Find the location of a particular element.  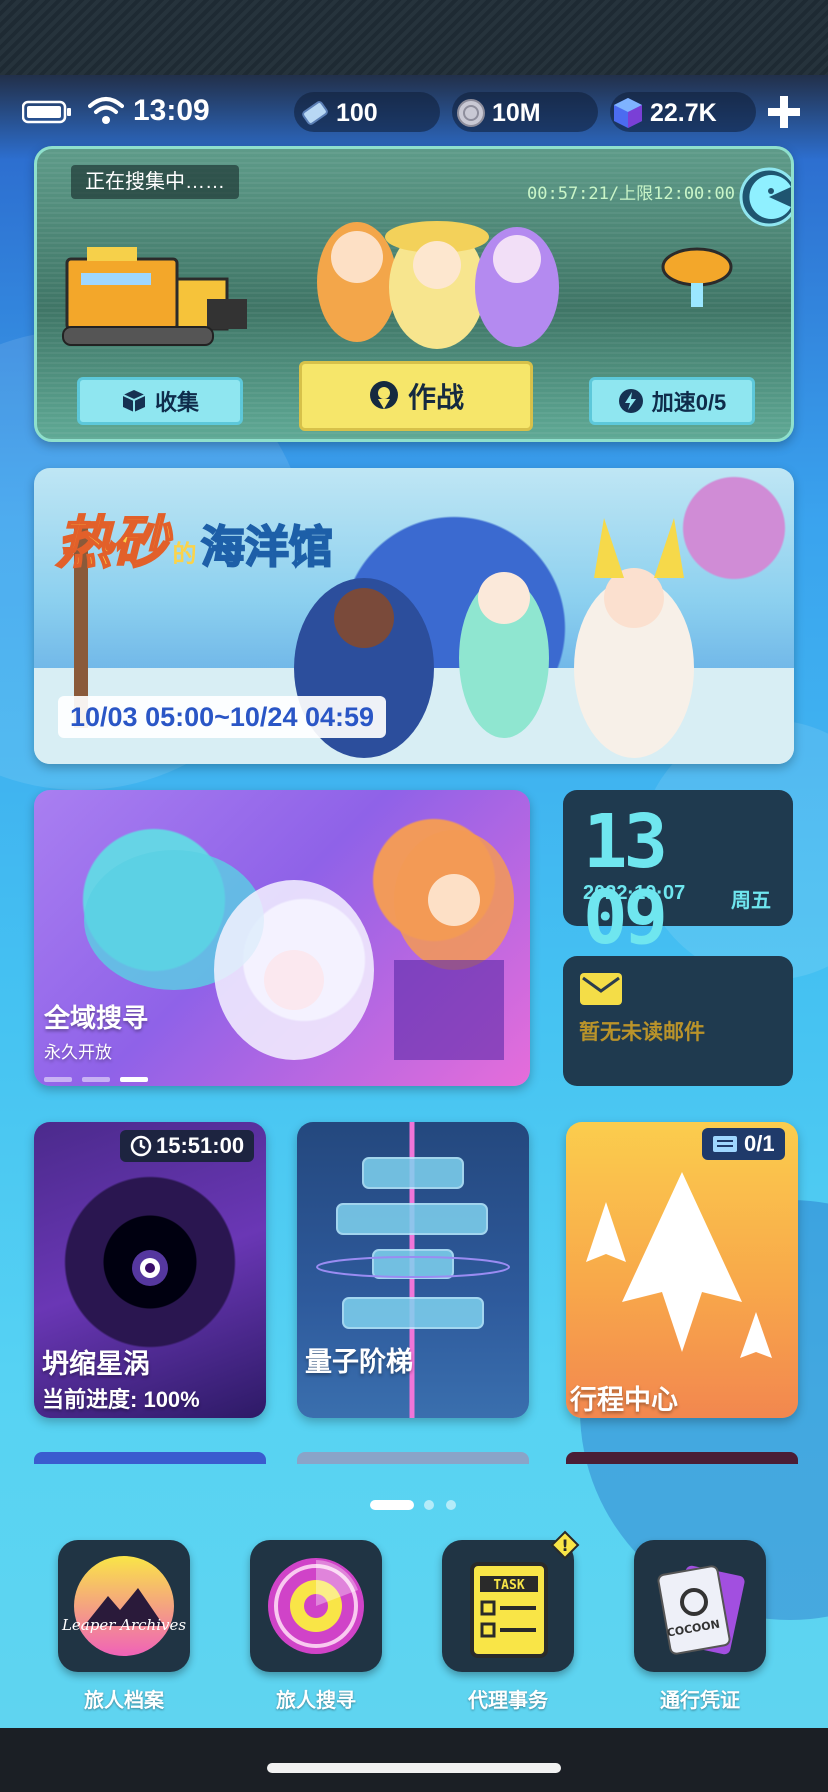

pass-voucher-button: COCOON is located at coordinates (700, 1606).